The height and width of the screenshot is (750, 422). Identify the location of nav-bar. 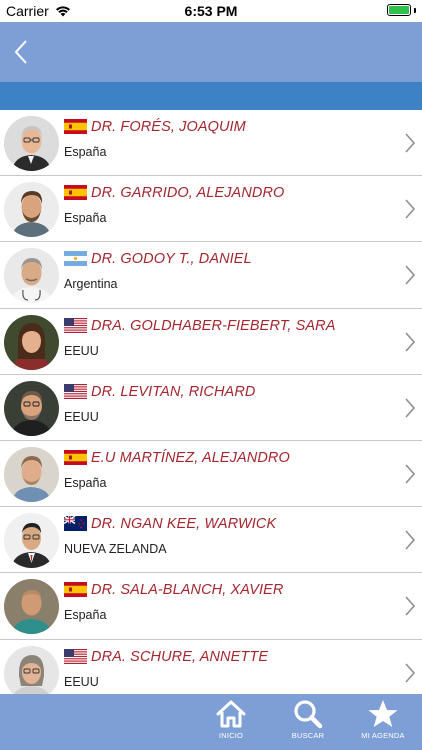
(211, 52).